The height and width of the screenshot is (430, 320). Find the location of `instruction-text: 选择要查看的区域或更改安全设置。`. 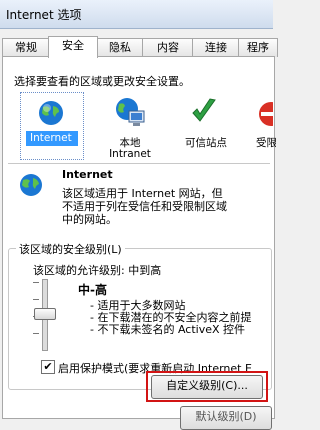

instruction-text: 选择要查看的区域或更改安全设置。 is located at coordinates (102, 81).